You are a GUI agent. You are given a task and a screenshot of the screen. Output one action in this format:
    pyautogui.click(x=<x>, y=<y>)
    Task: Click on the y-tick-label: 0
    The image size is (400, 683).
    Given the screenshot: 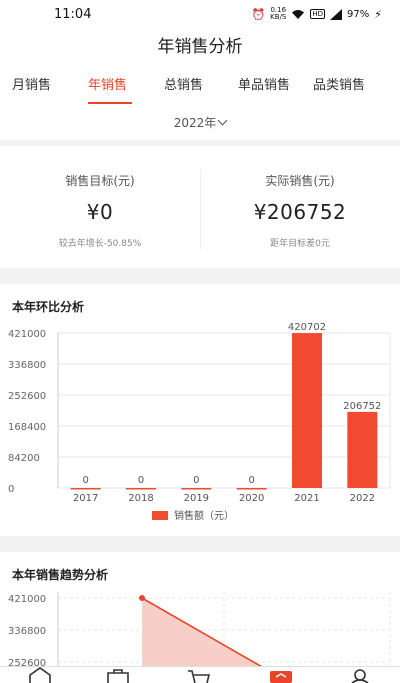 What is the action you would take?
    pyautogui.click(x=11, y=489)
    